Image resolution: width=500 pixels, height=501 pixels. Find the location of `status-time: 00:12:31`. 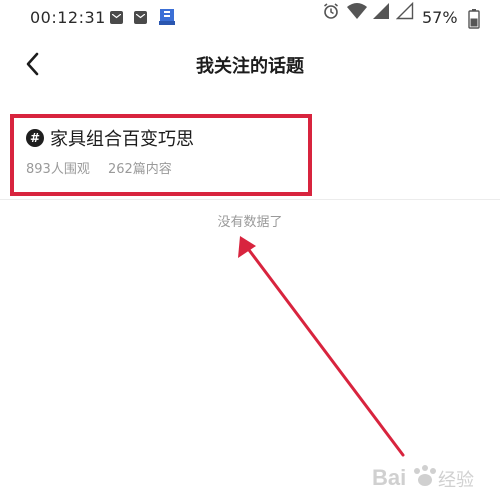

status-time: 00:12:31 is located at coordinates (68, 17).